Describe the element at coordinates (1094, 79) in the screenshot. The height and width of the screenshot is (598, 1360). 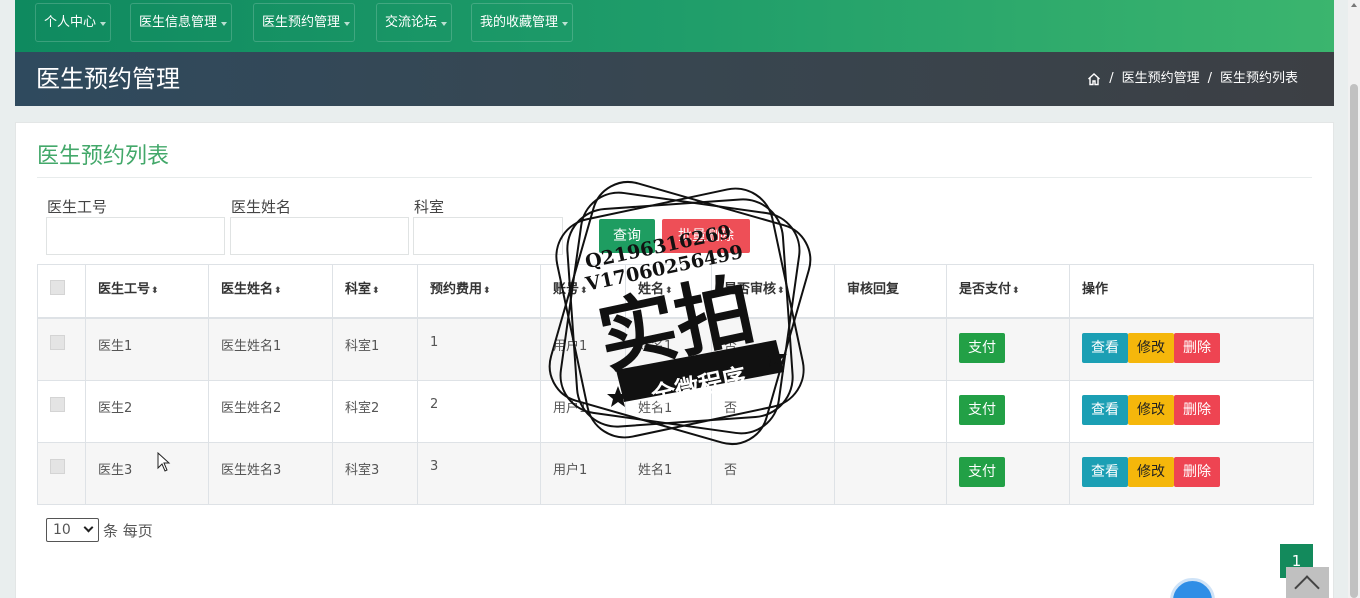
I see `home-icon` at that location.